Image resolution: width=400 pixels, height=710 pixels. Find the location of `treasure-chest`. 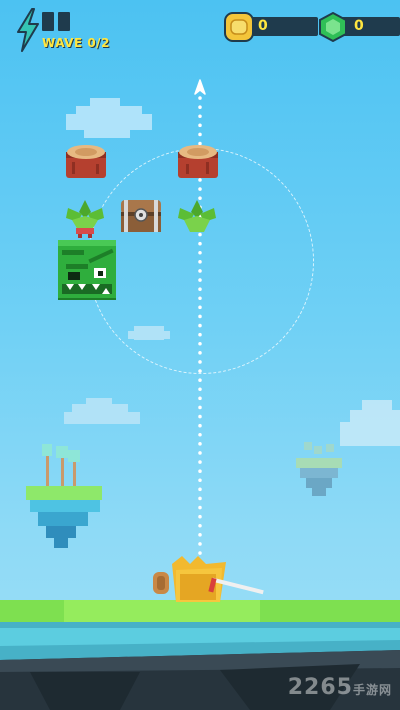

treasure-chest is located at coordinates (141, 216).